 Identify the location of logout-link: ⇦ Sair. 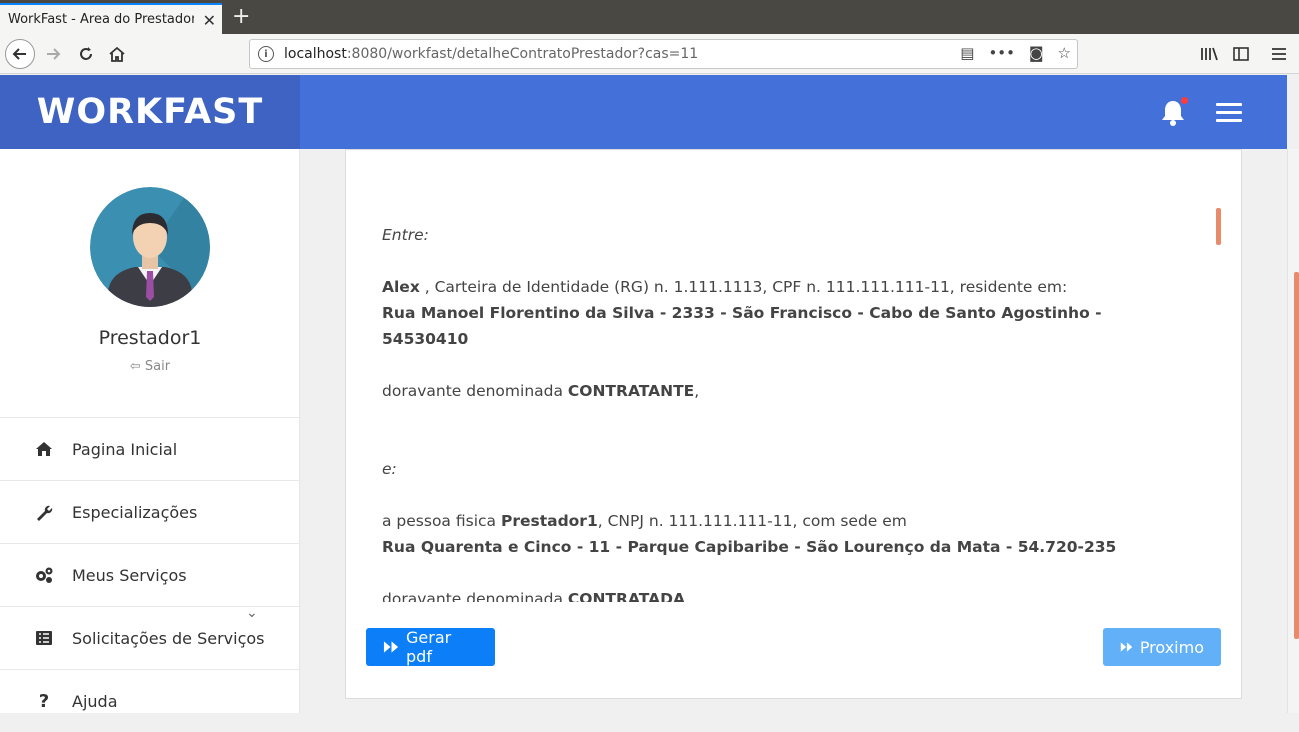
(150, 366).